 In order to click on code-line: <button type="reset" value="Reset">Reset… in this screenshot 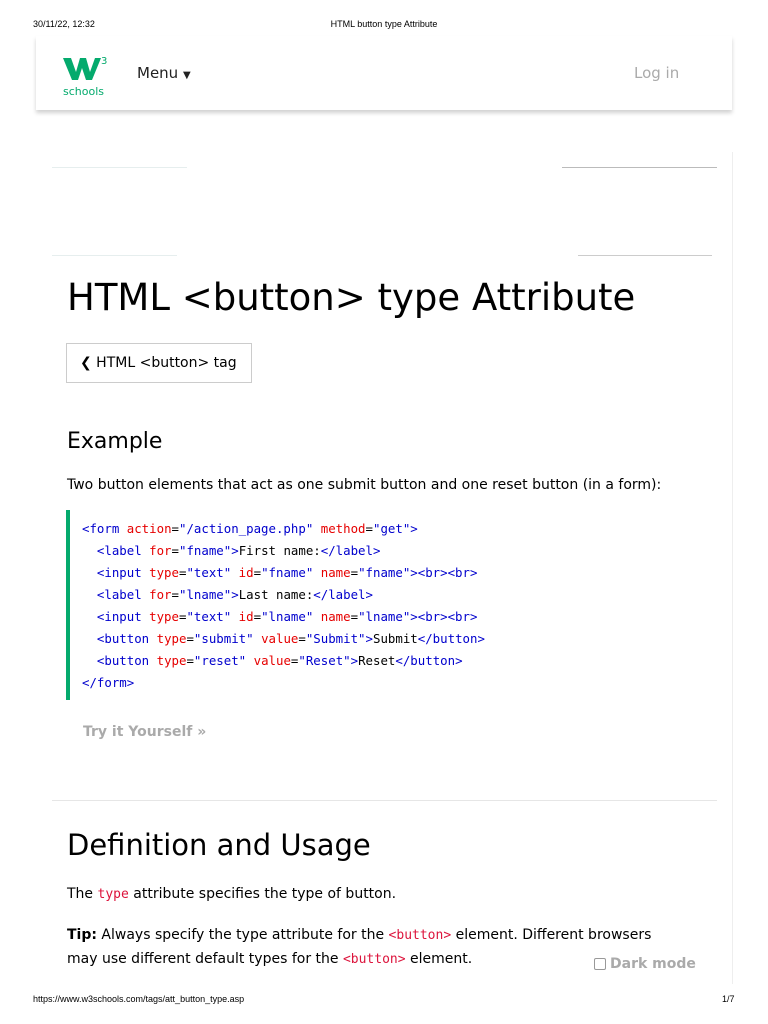, I will do `click(399, 661)`.